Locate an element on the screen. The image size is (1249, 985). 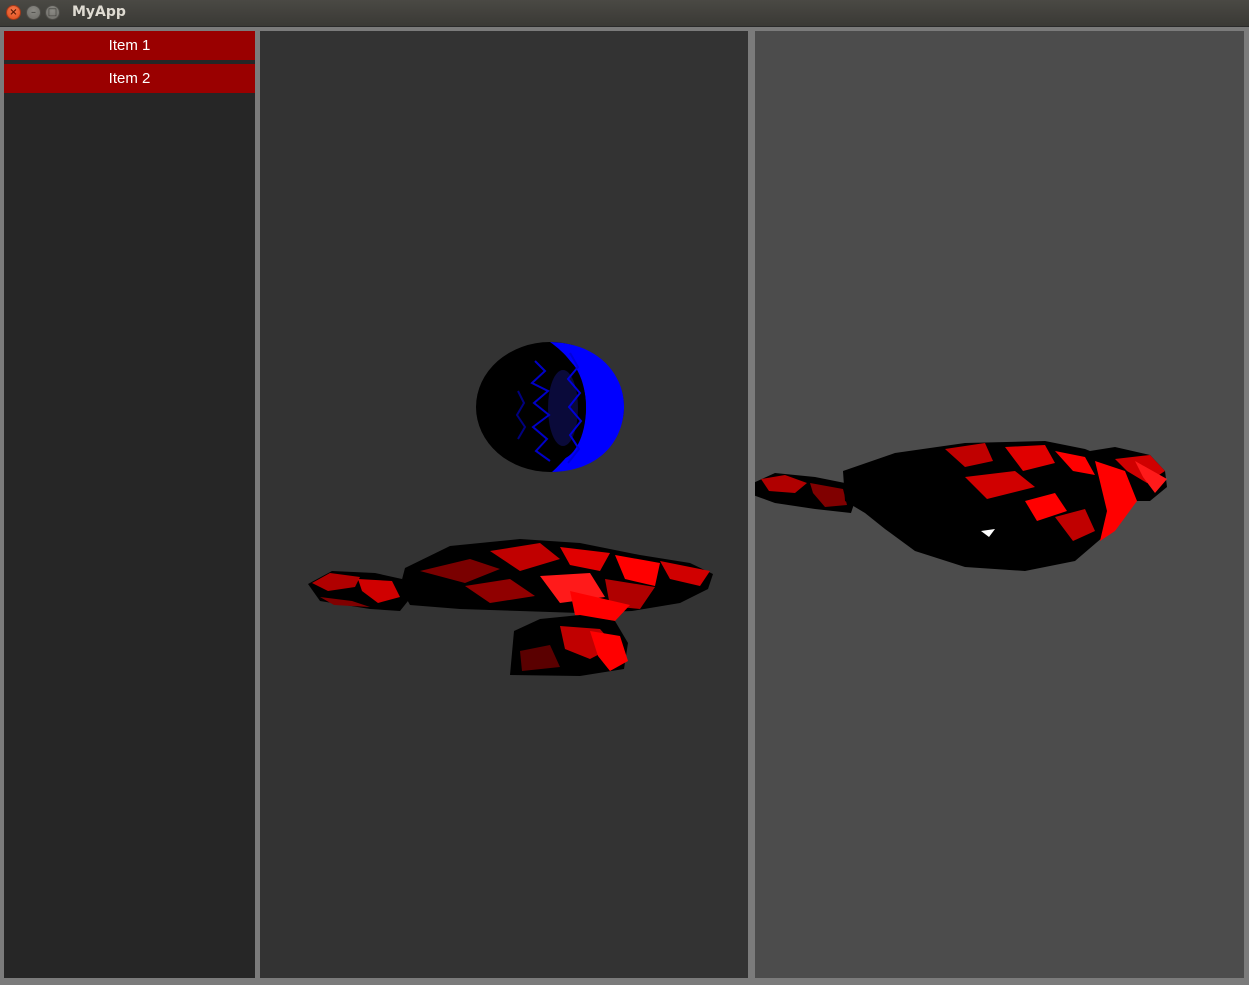
sidebar-item-2: Item 2 is located at coordinates (129, 78).